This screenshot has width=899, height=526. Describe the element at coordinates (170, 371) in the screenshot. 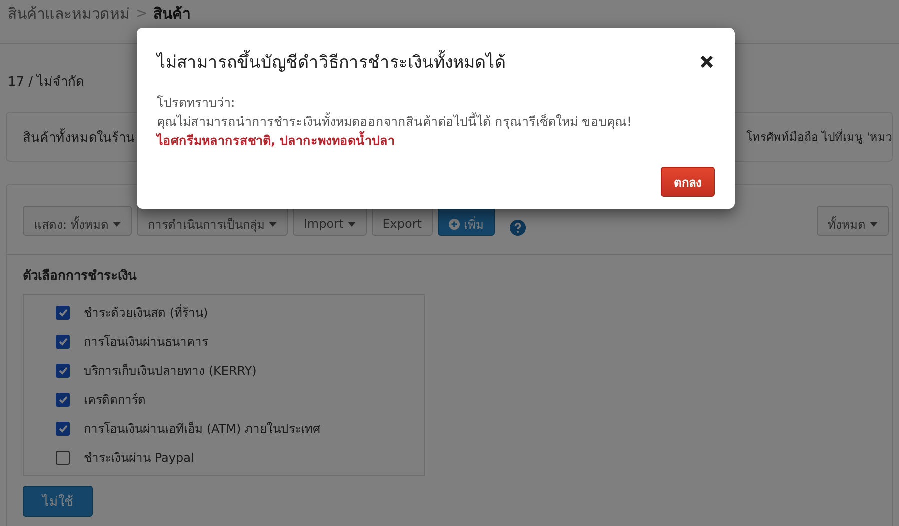

I see `option-label: บริการเก็บเงินปลายทาง (KERRY)` at that location.